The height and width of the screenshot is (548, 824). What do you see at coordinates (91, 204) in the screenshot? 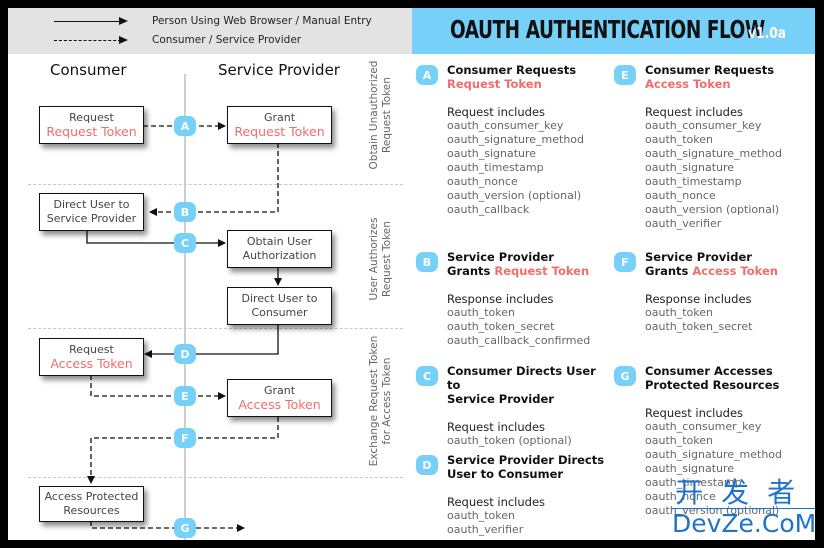
I see `box-line: Direct User to` at bounding box center [91, 204].